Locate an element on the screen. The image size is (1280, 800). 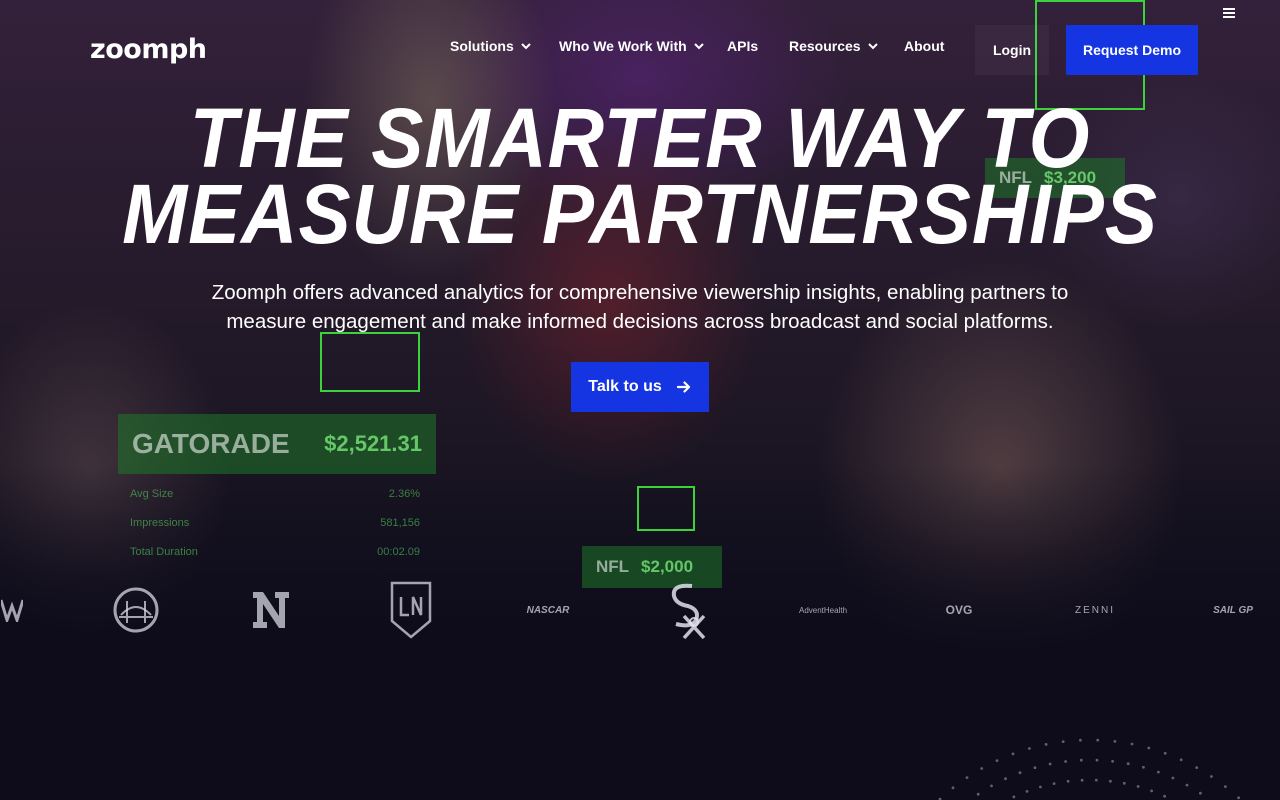
nascar-logo: NASCAR is located at coordinates (548, 610).